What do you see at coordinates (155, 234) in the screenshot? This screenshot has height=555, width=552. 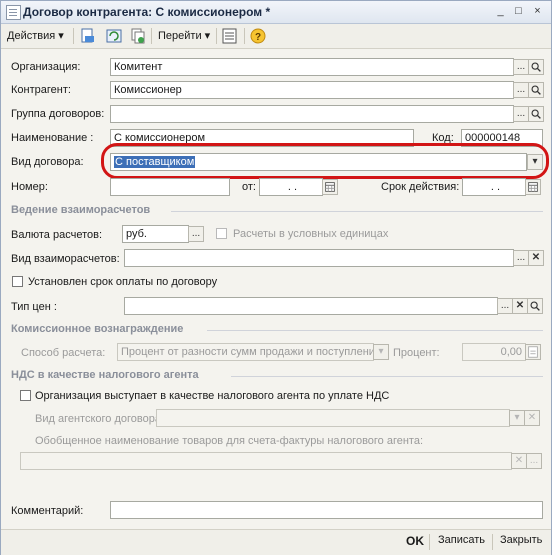 I see `currency-field: руб.` at bounding box center [155, 234].